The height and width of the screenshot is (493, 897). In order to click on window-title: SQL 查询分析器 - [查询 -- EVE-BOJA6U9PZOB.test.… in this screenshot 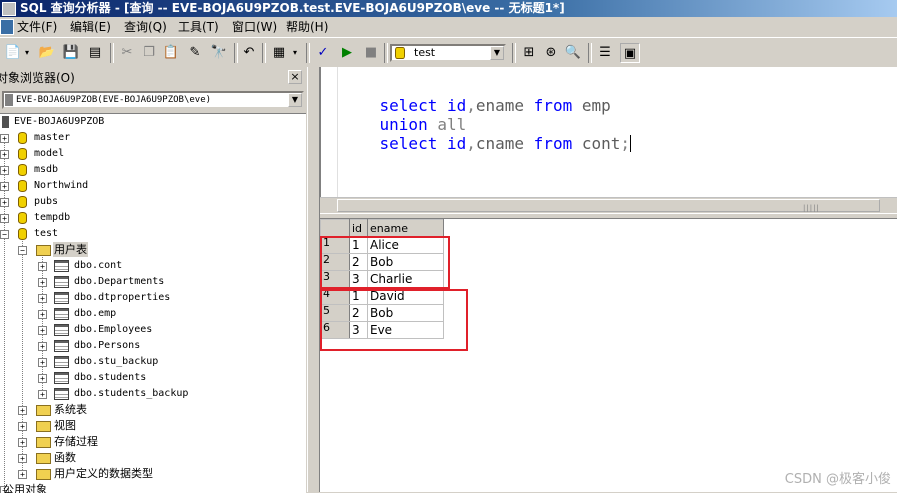, I will do `click(292, 8)`.